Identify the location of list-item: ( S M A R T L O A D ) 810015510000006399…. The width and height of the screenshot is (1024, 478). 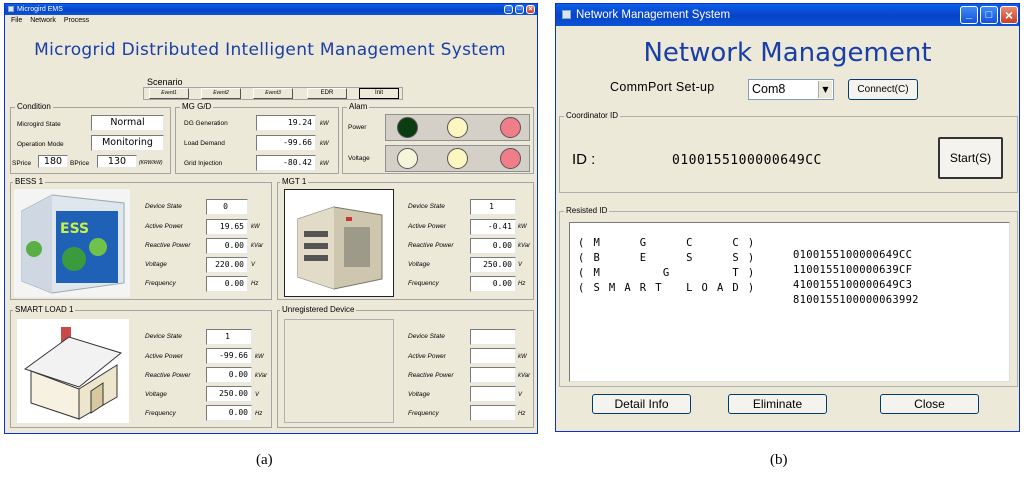
(748, 294).